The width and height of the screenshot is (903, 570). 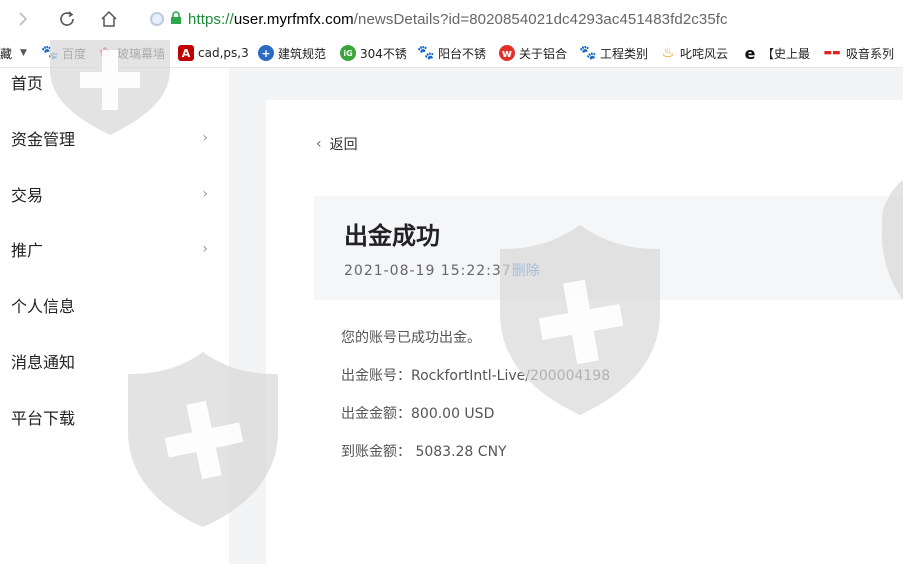 What do you see at coordinates (27, 250) in the screenshot?
I see `sidebar-item-label: 推广` at bounding box center [27, 250].